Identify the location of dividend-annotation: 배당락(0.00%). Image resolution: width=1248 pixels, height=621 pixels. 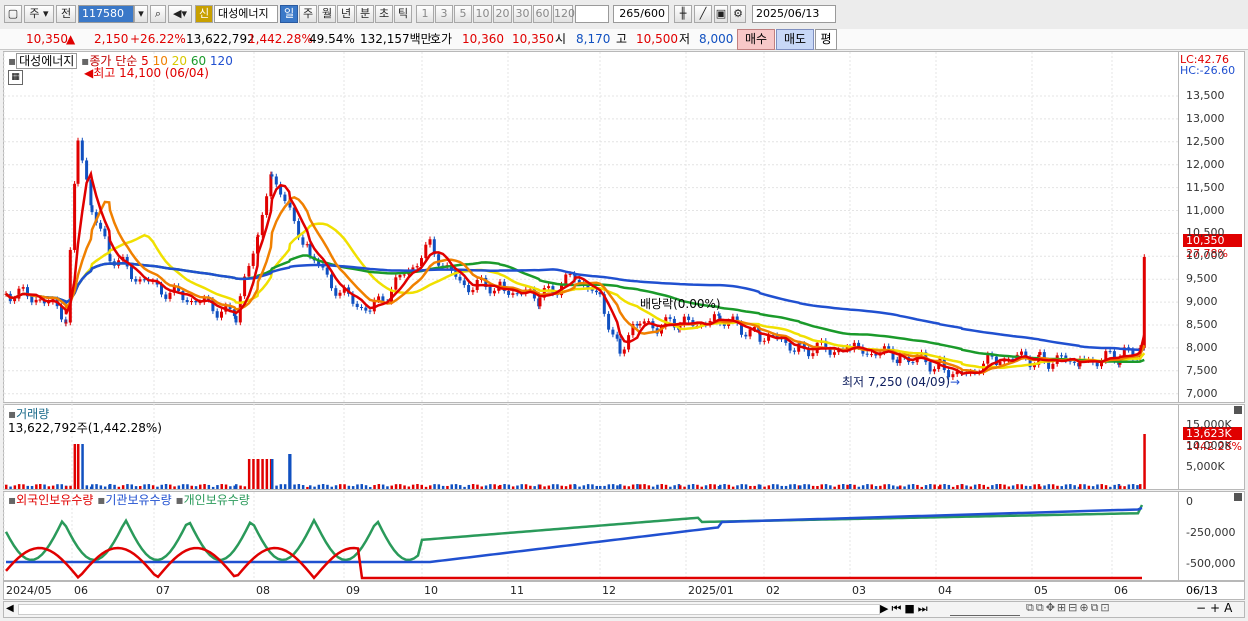
(680, 304).